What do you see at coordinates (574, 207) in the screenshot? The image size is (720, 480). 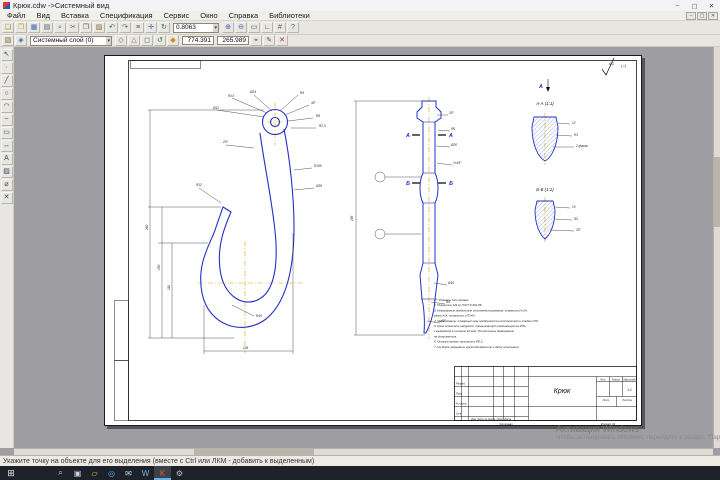 I see `dimension-label: 10` at bounding box center [574, 207].